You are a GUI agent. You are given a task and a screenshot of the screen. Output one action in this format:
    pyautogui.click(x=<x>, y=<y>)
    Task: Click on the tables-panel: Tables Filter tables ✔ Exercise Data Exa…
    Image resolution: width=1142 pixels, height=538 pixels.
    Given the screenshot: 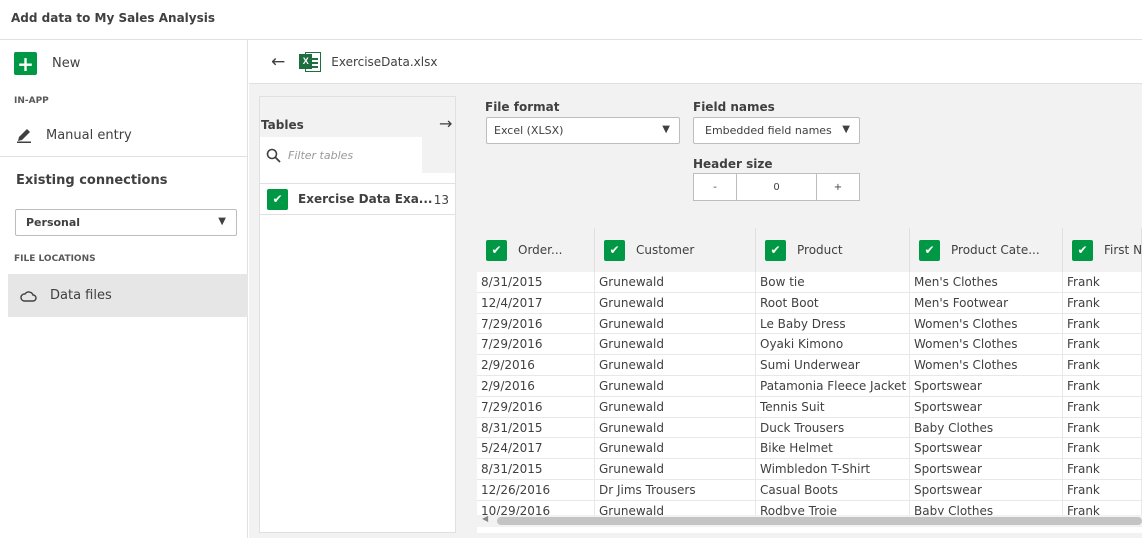 What is the action you would take?
    pyautogui.click(x=357, y=314)
    